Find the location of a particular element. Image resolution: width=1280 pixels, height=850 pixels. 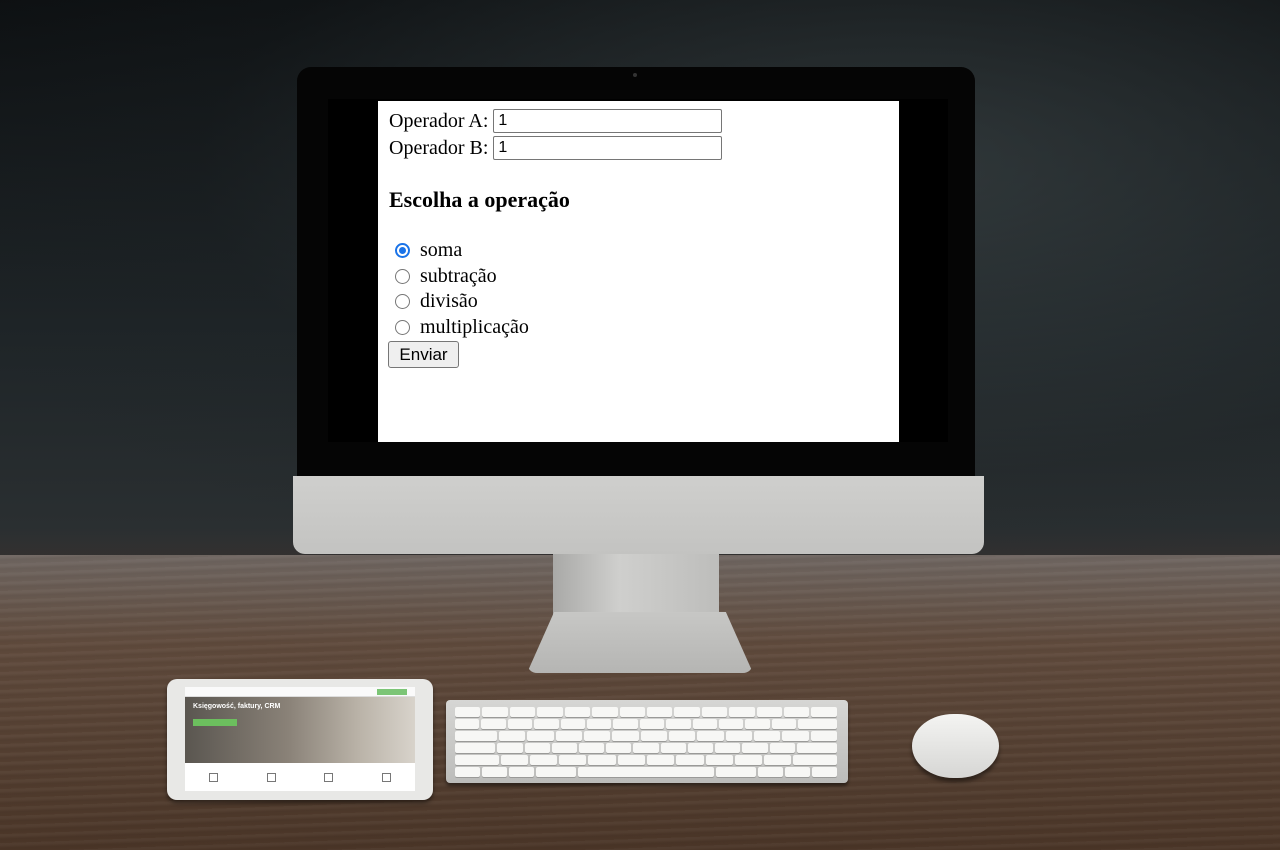

people-icon is located at coordinates (386, 777).